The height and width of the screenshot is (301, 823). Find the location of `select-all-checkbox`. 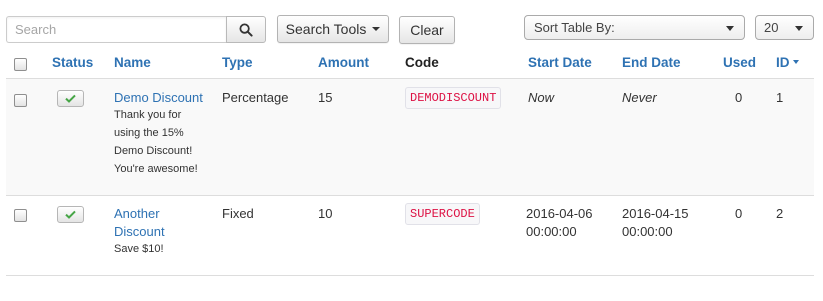

select-all-checkbox is located at coordinates (20, 64).